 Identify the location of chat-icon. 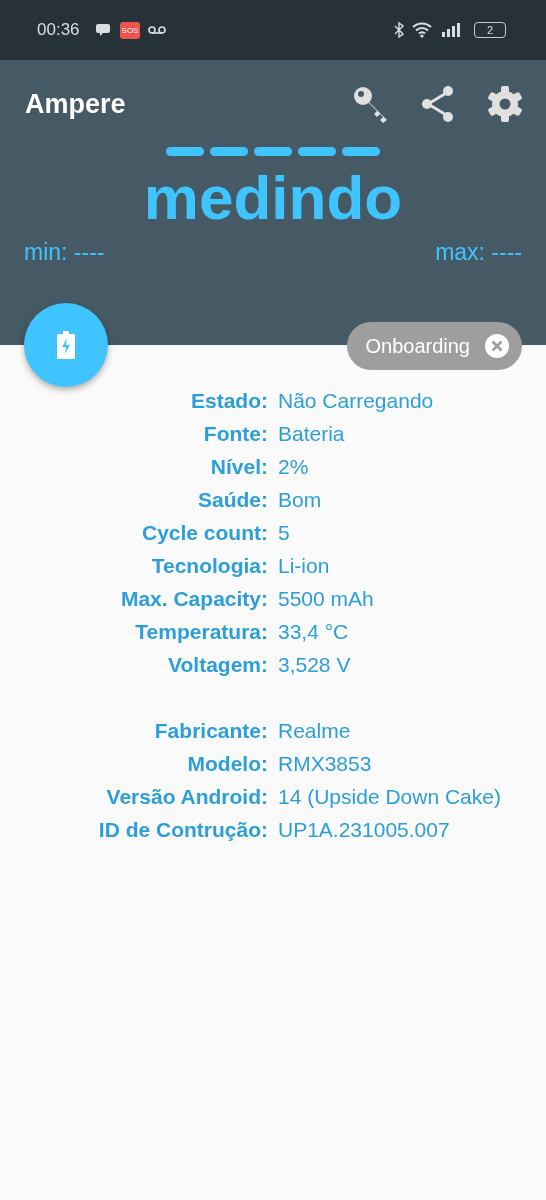
(103, 30).